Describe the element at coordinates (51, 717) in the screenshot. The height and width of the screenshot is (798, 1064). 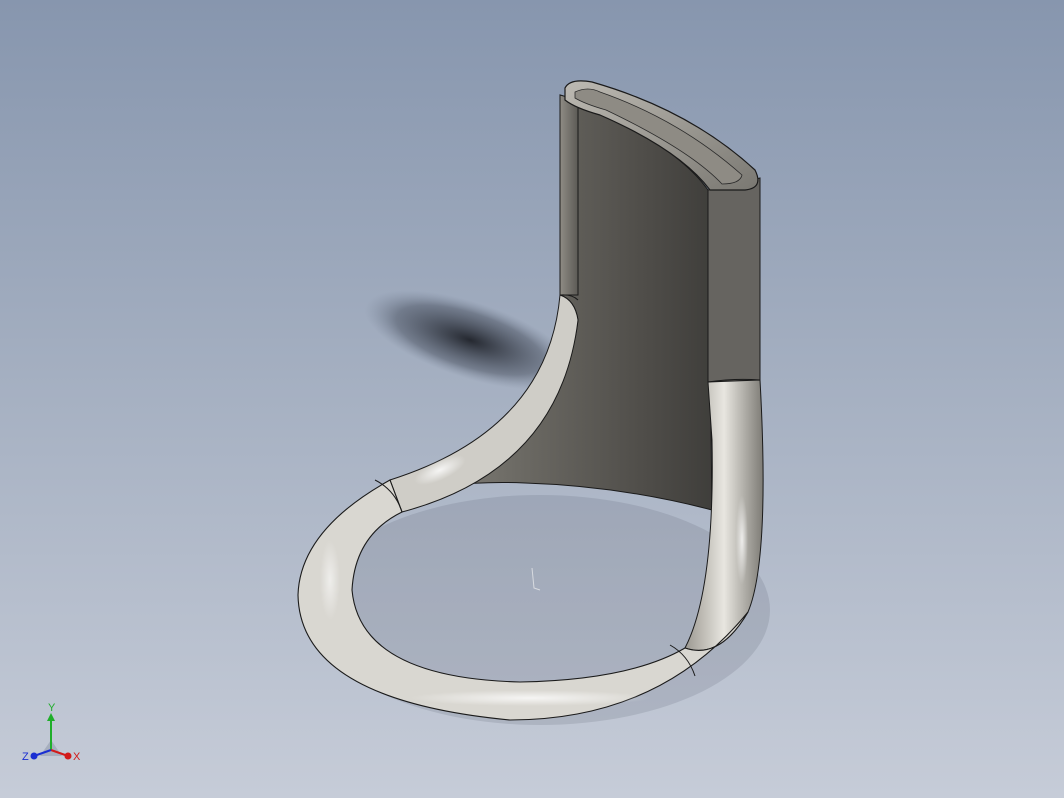
I see `triad-y-arrow` at that location.